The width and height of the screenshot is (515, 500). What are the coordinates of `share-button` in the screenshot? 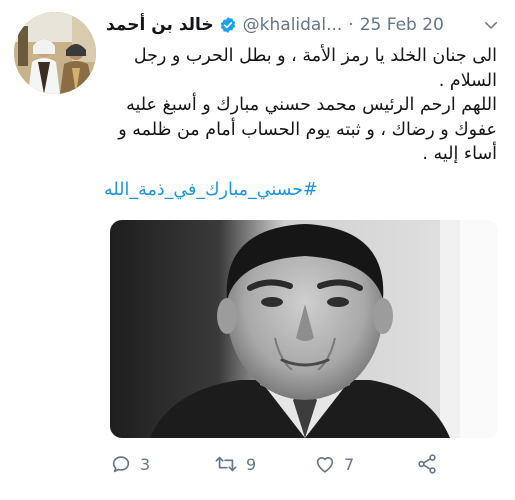 It's located at (427, 464).